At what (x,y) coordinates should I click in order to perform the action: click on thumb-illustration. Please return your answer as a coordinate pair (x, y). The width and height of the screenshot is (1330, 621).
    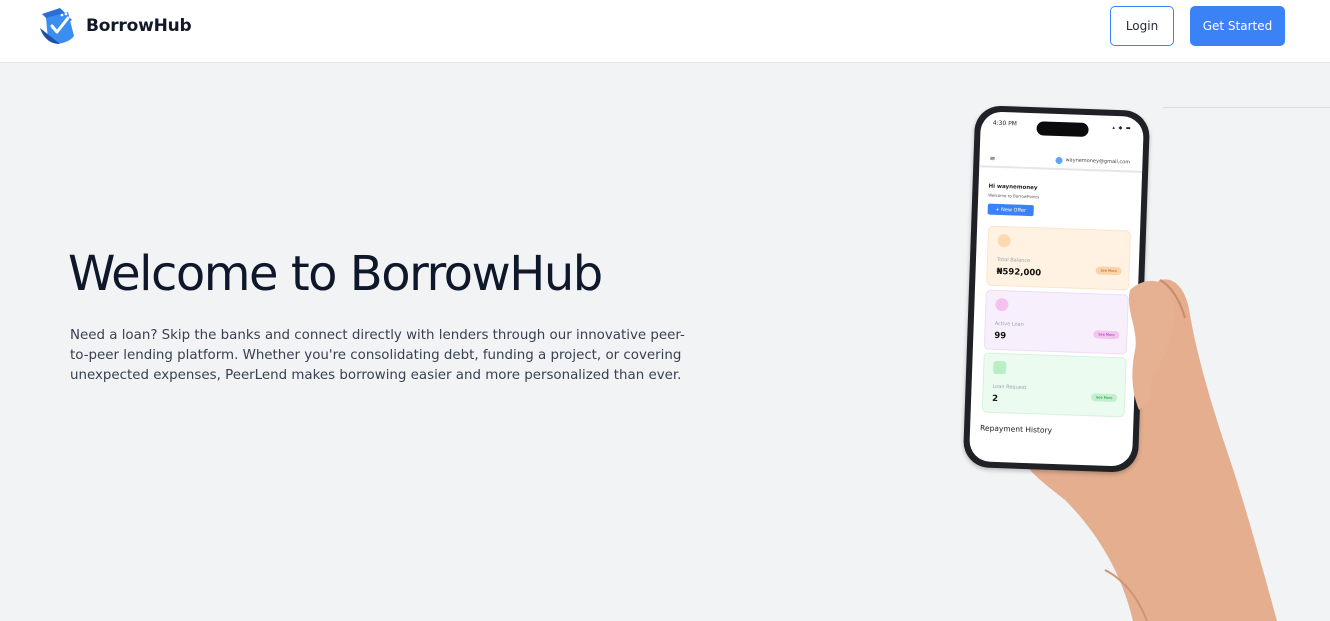
    Looking at the image, I should click on (1151, 345).